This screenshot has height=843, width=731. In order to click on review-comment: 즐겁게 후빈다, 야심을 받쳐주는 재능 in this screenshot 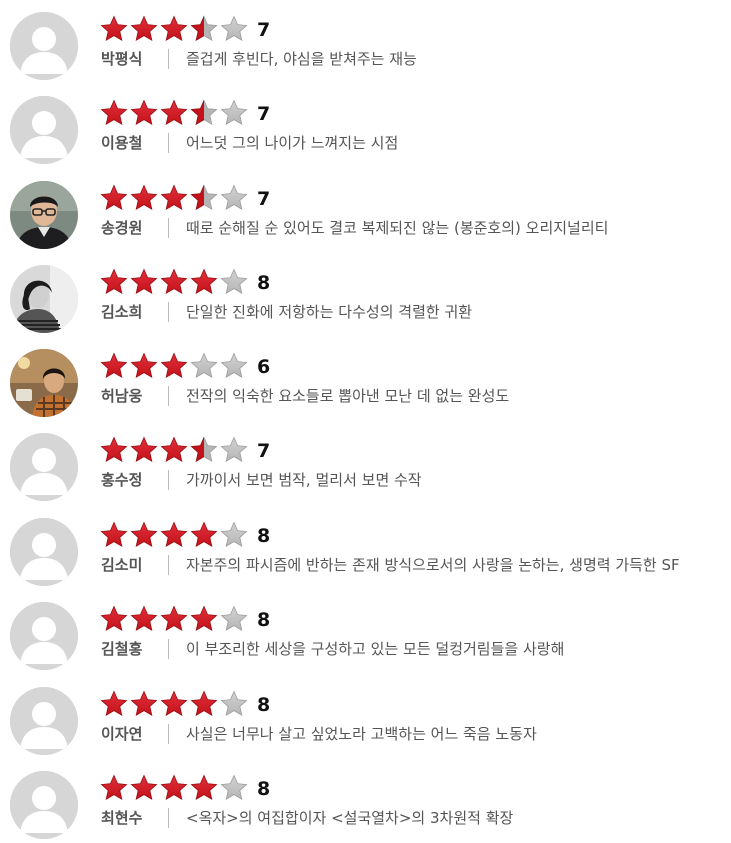, I will do `click(301, 59)`.